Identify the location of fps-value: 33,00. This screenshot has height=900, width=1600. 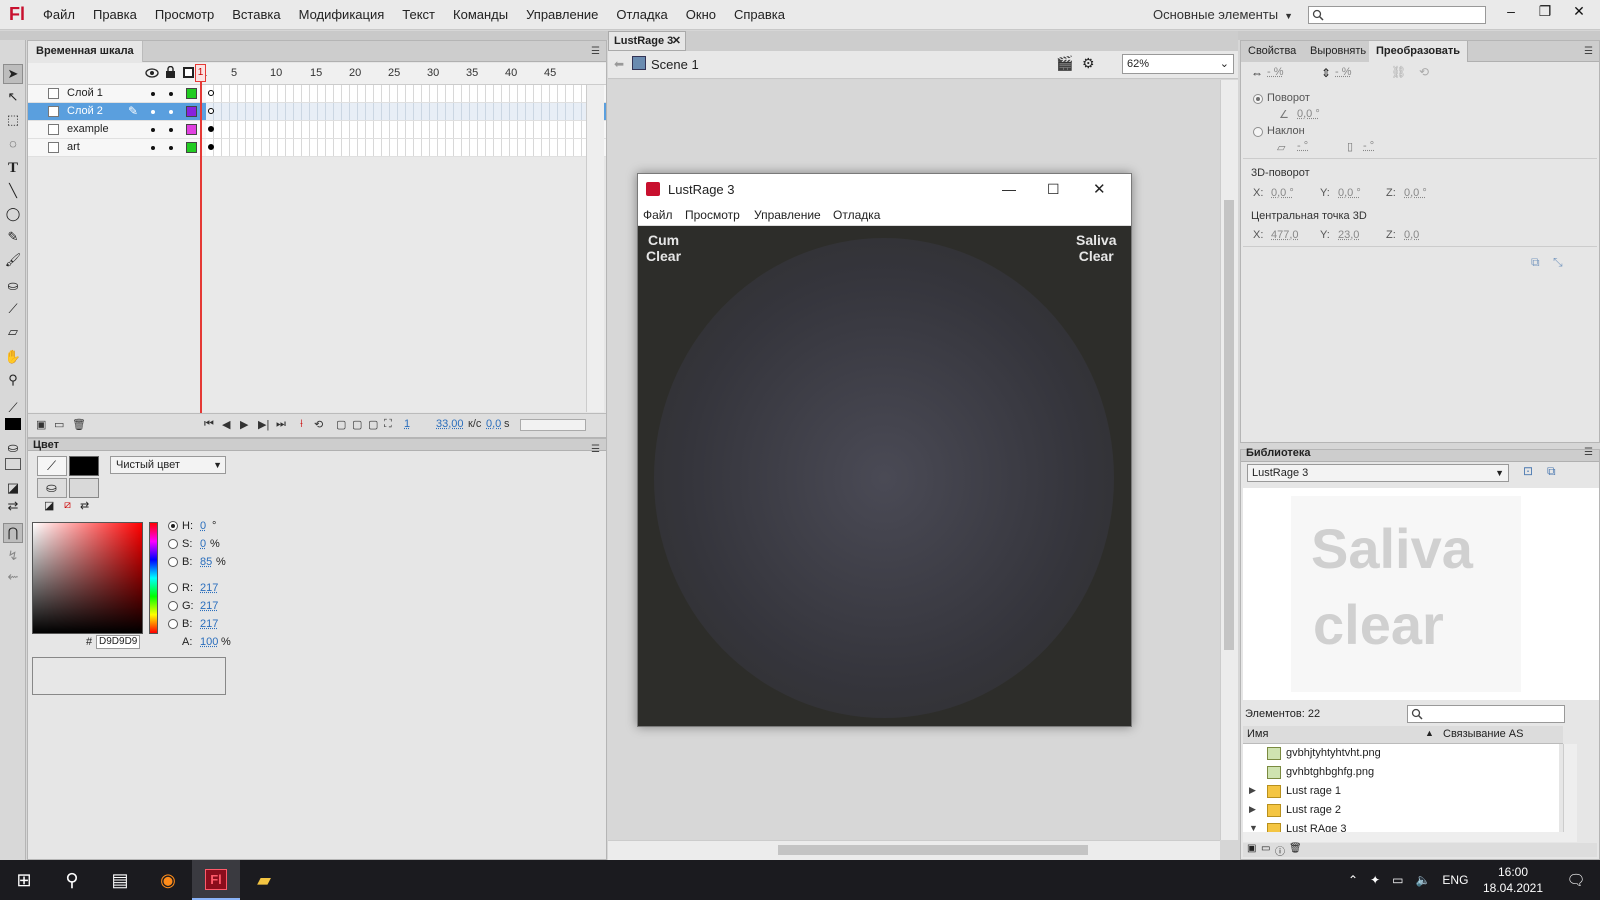
(450, 424).